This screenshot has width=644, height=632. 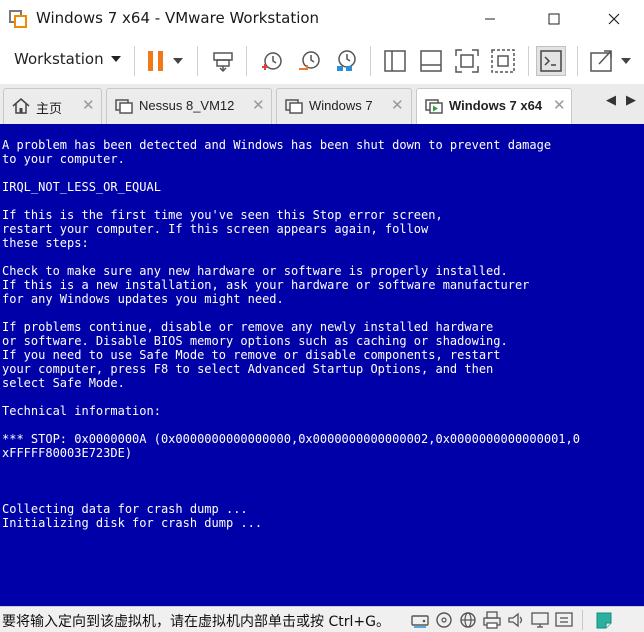 I want to click on tab-label: Windows 7 x64, so click(x=496, y=105).